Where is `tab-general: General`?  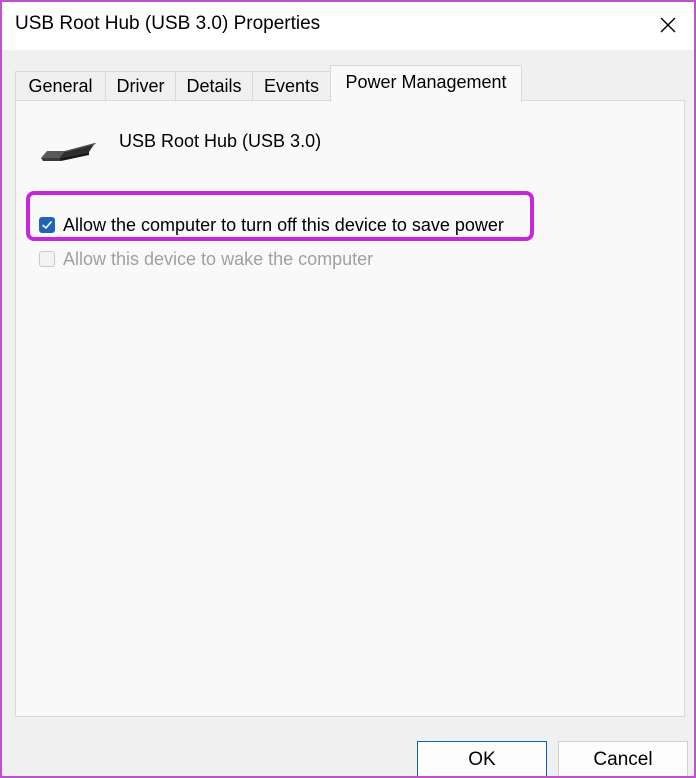
tab-general: General is located at coordinates (60, 86).